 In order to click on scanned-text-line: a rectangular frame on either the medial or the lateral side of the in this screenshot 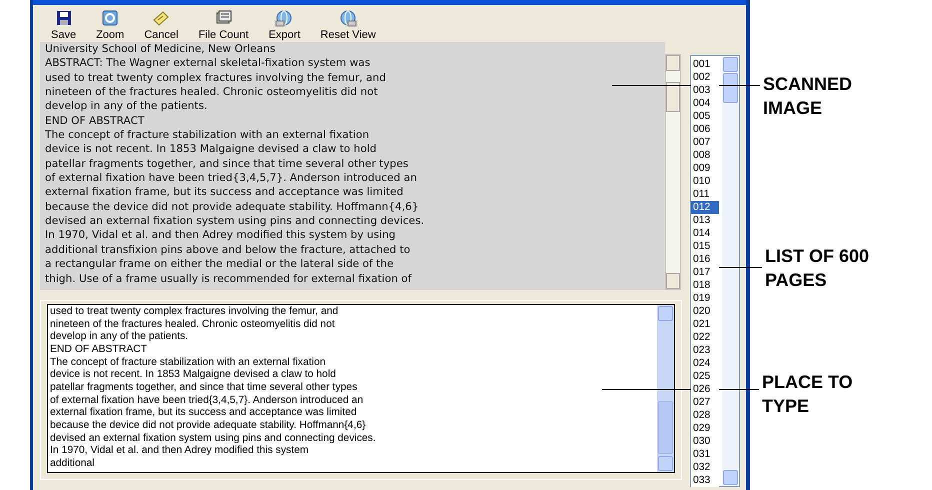, I will do `click(219, 264)`.